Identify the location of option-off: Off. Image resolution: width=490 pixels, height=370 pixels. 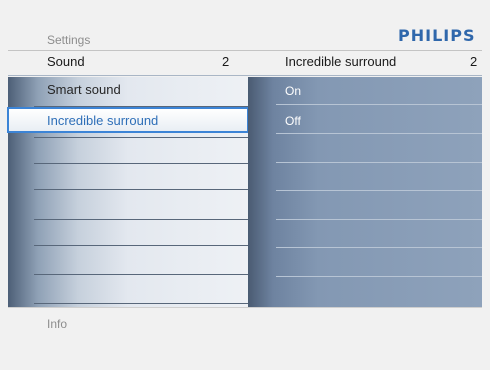
(293, 121).